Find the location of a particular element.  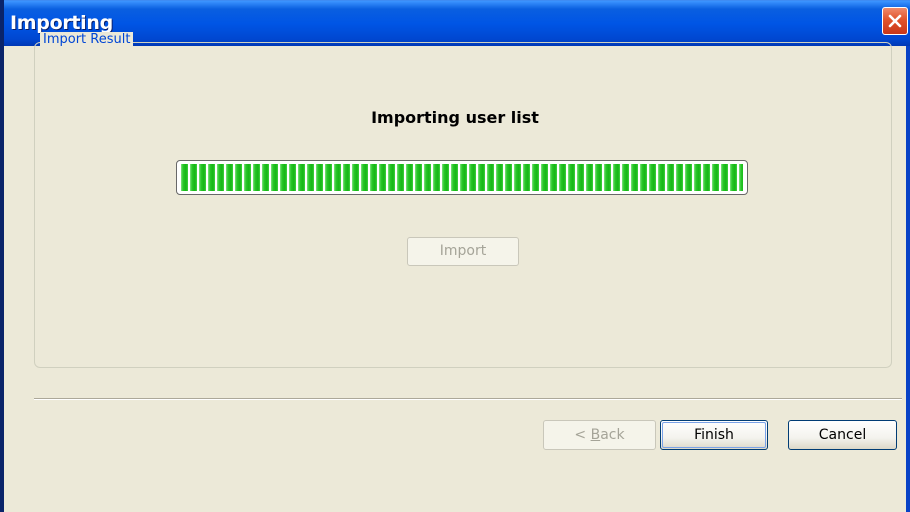

close-button is located at coordinates (895, 21).